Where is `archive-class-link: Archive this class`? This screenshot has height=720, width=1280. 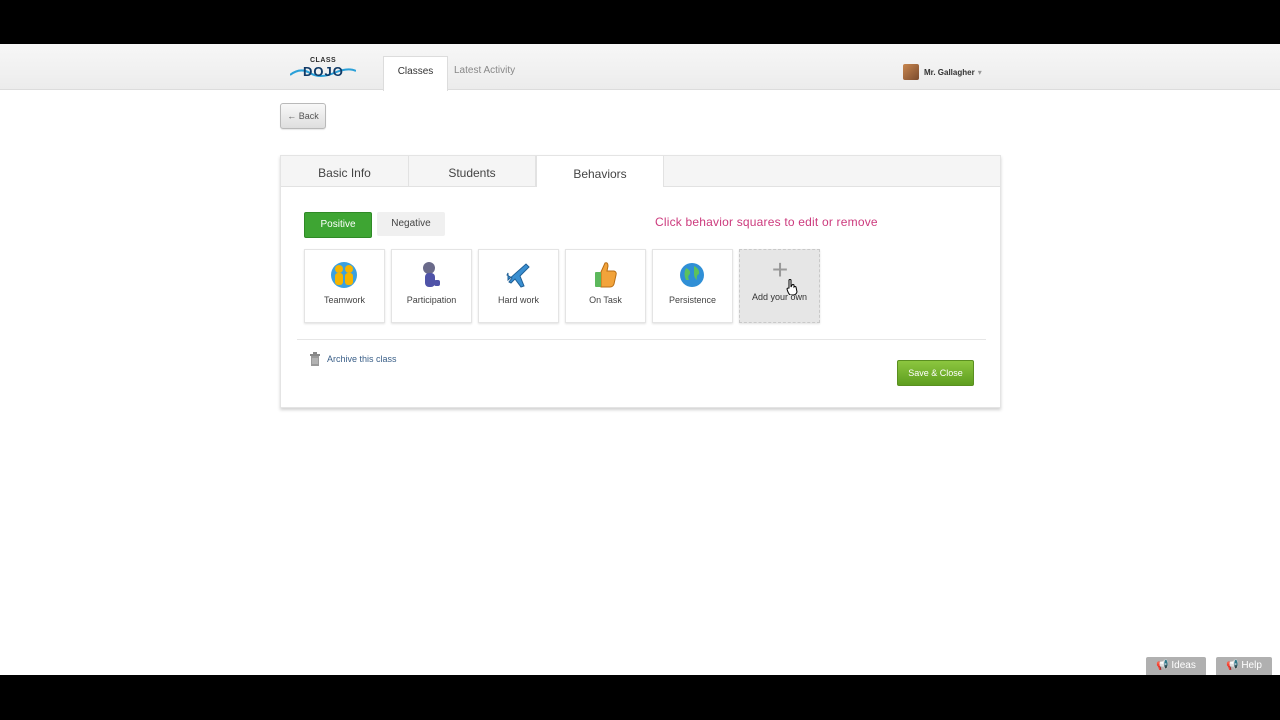
archive-class-link: Archive this class is located at coordinates (353, 359).